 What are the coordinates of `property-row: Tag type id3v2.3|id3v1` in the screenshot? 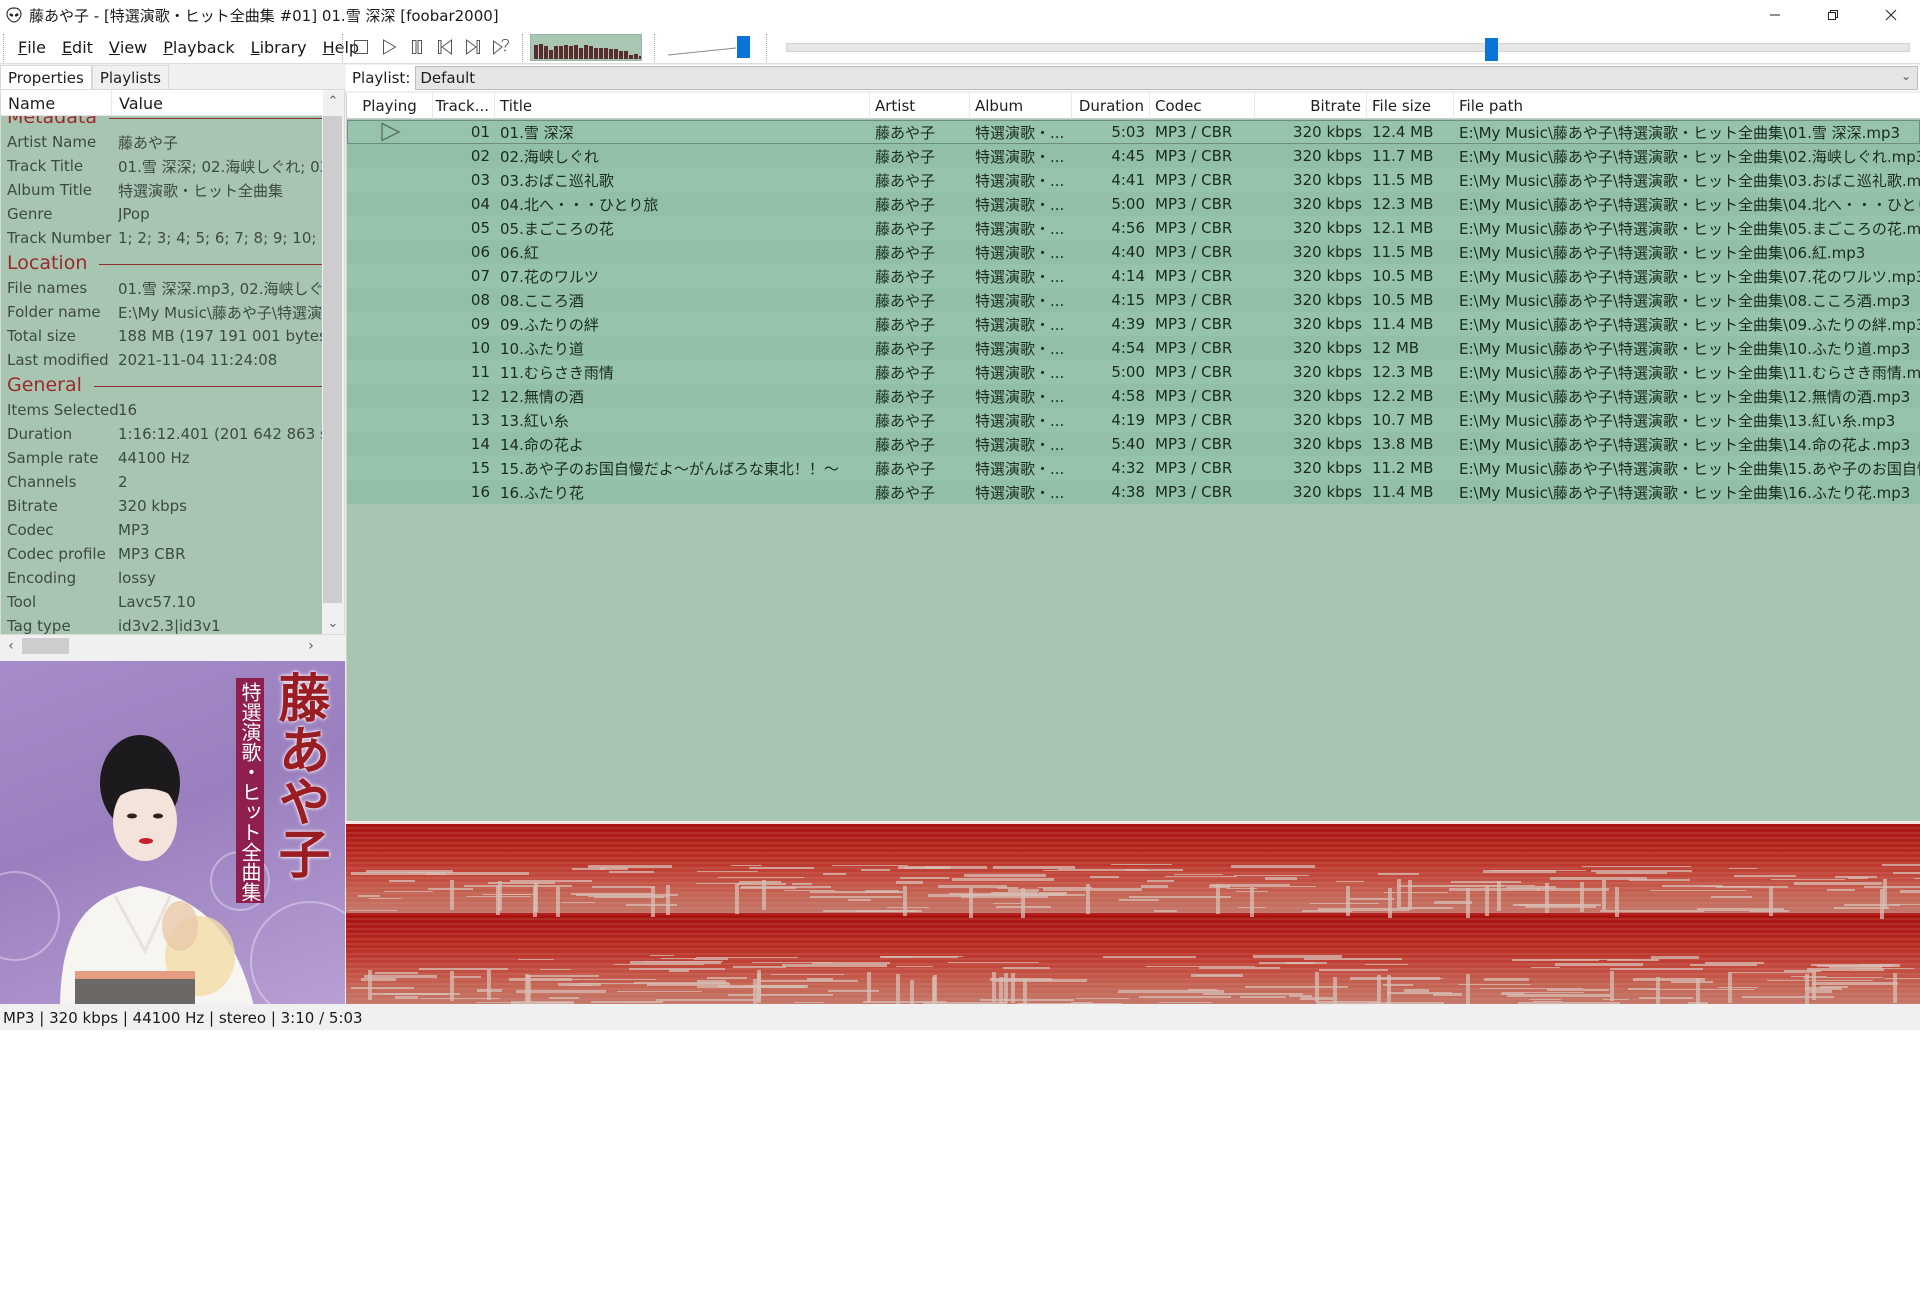 It's located at (162, 624).